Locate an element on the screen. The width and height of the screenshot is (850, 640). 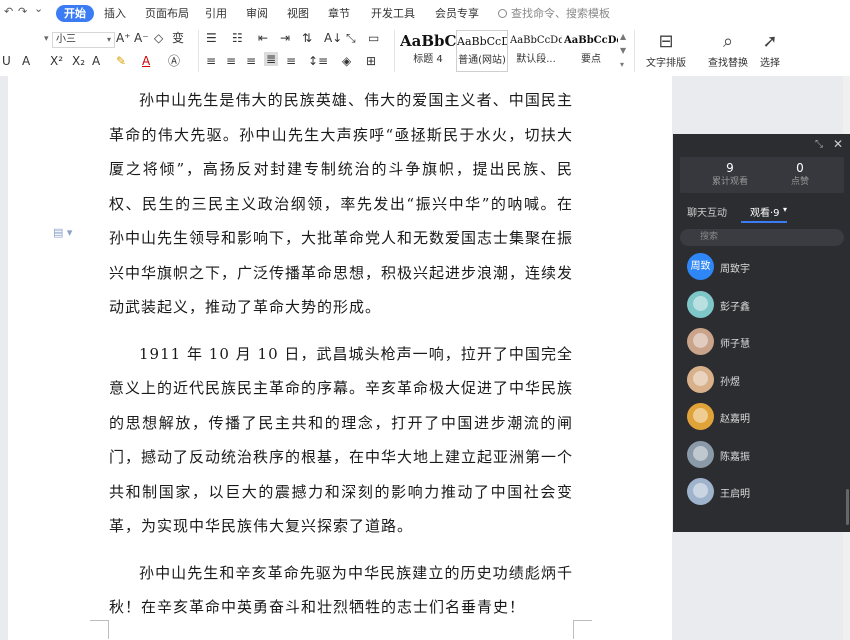
font-name-dropdown-icon: ▾ is located at coordinates (46, 39).